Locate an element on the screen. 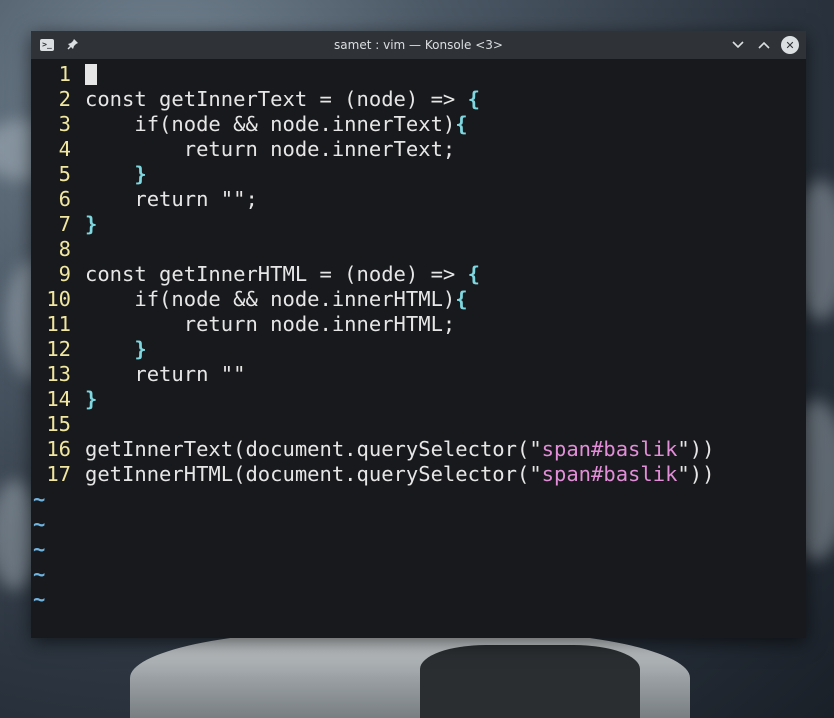 Image resolution: width=834 pixels, height=718 pixels. editor-line: 15 is located at coordinates (418, 424).